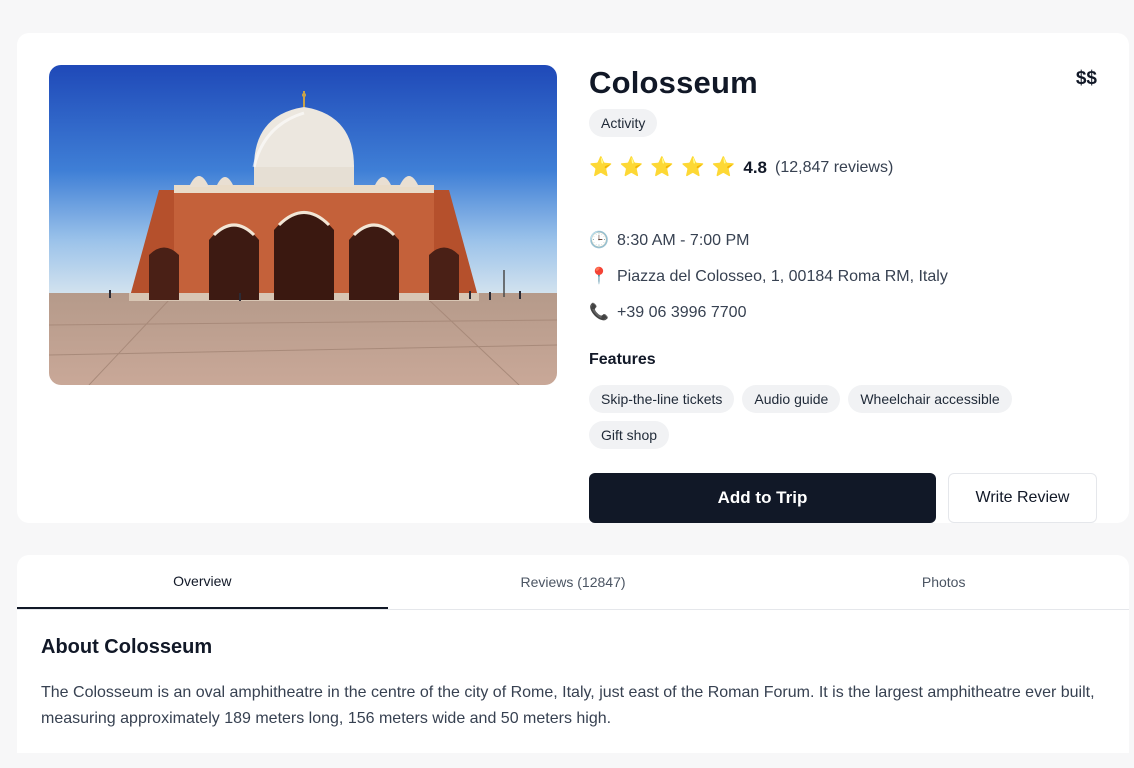 This screenshot has width=1134, height=768. What do you see at coordinates (791, 399) in the screenshot?
I see `feature-chip: Audio guide` at bounding box center [791, 399].